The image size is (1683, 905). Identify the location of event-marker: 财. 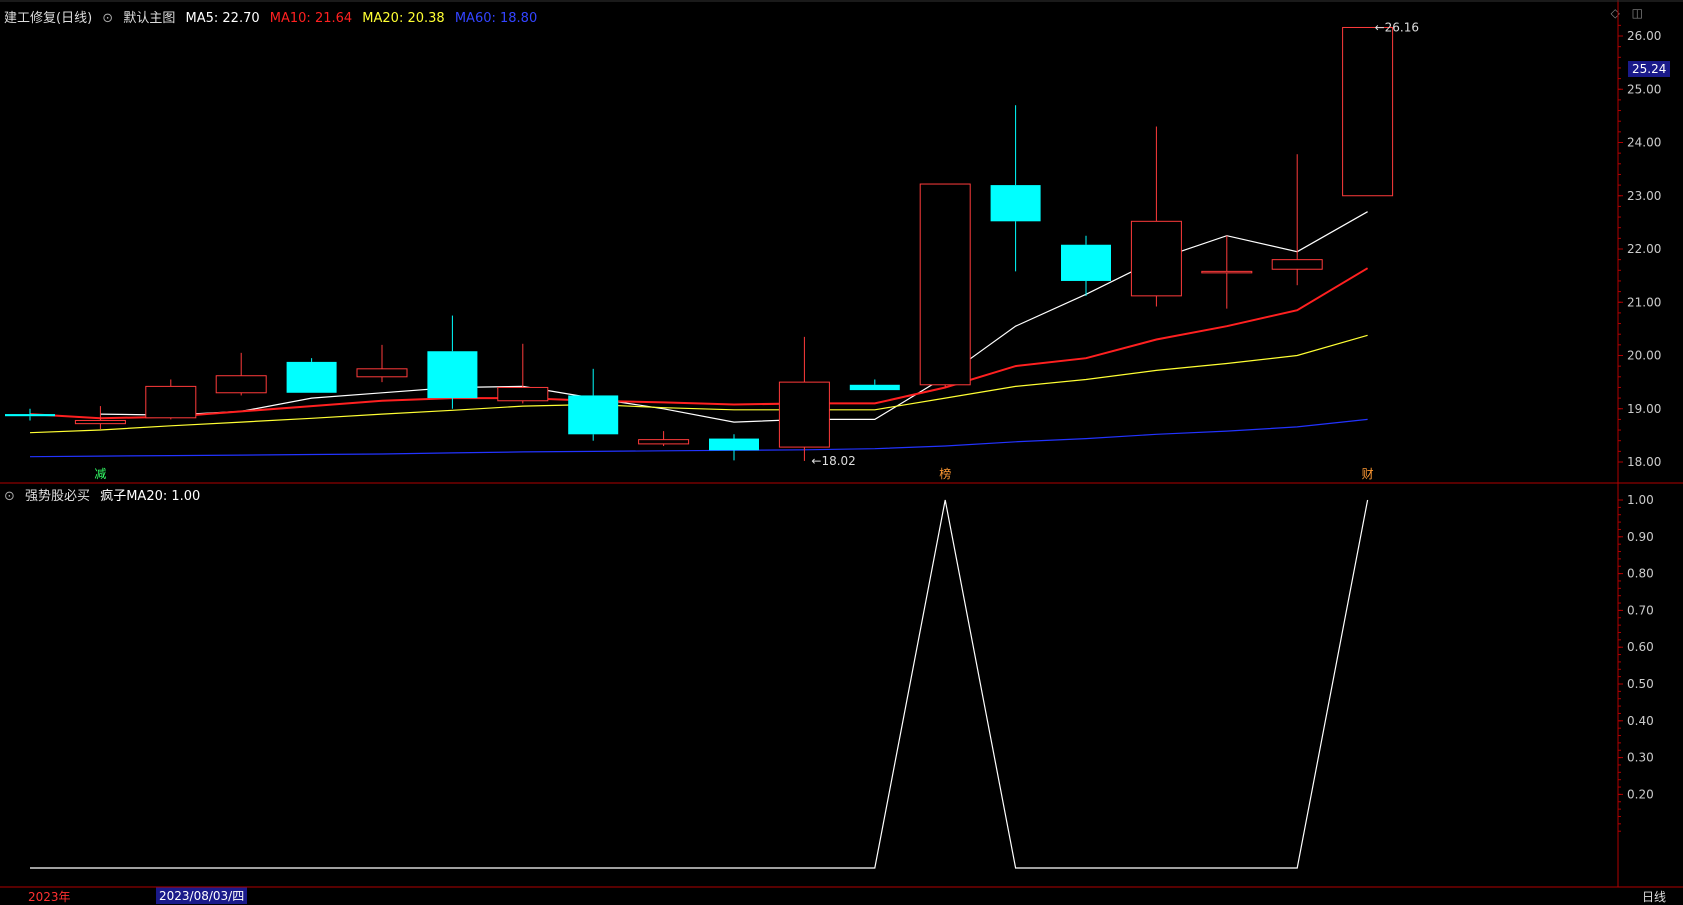
(1368, 474).